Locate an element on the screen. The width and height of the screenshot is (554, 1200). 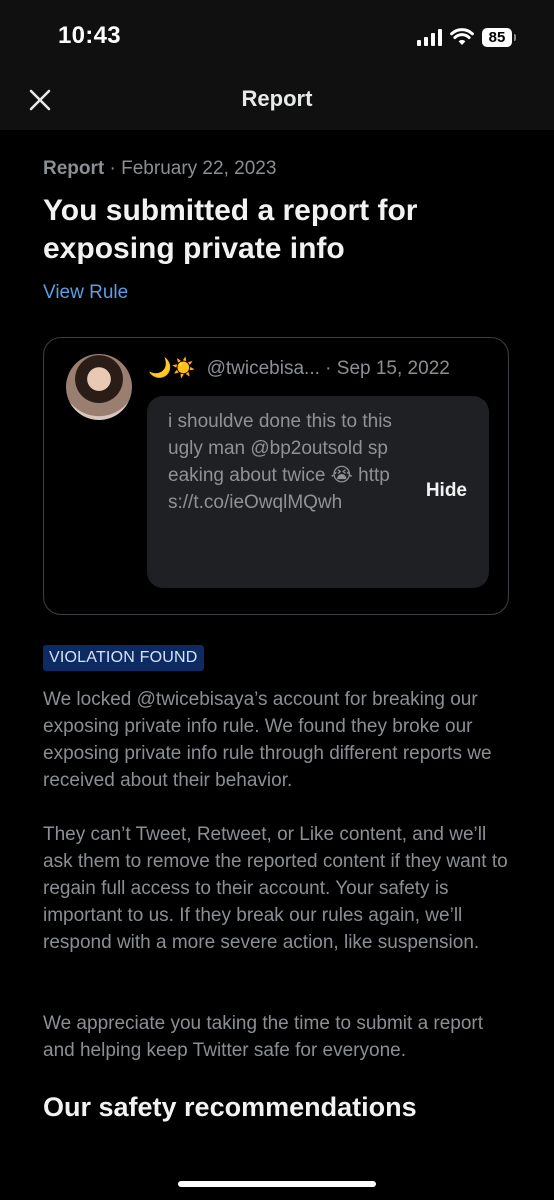
tweet-header: 🌙☀️ @twicebisa... · Sep 15, 2022 is located at coordinates (299, 368).